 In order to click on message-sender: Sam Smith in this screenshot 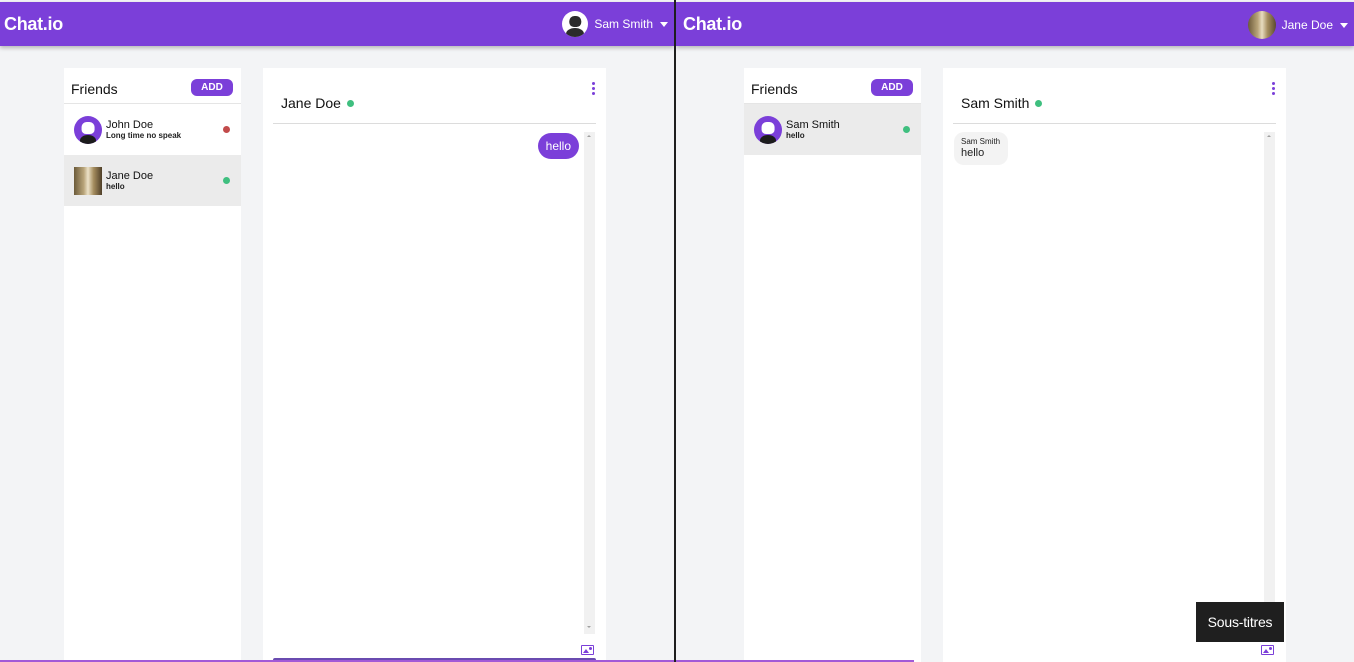, I will do `click(981, 141)`.